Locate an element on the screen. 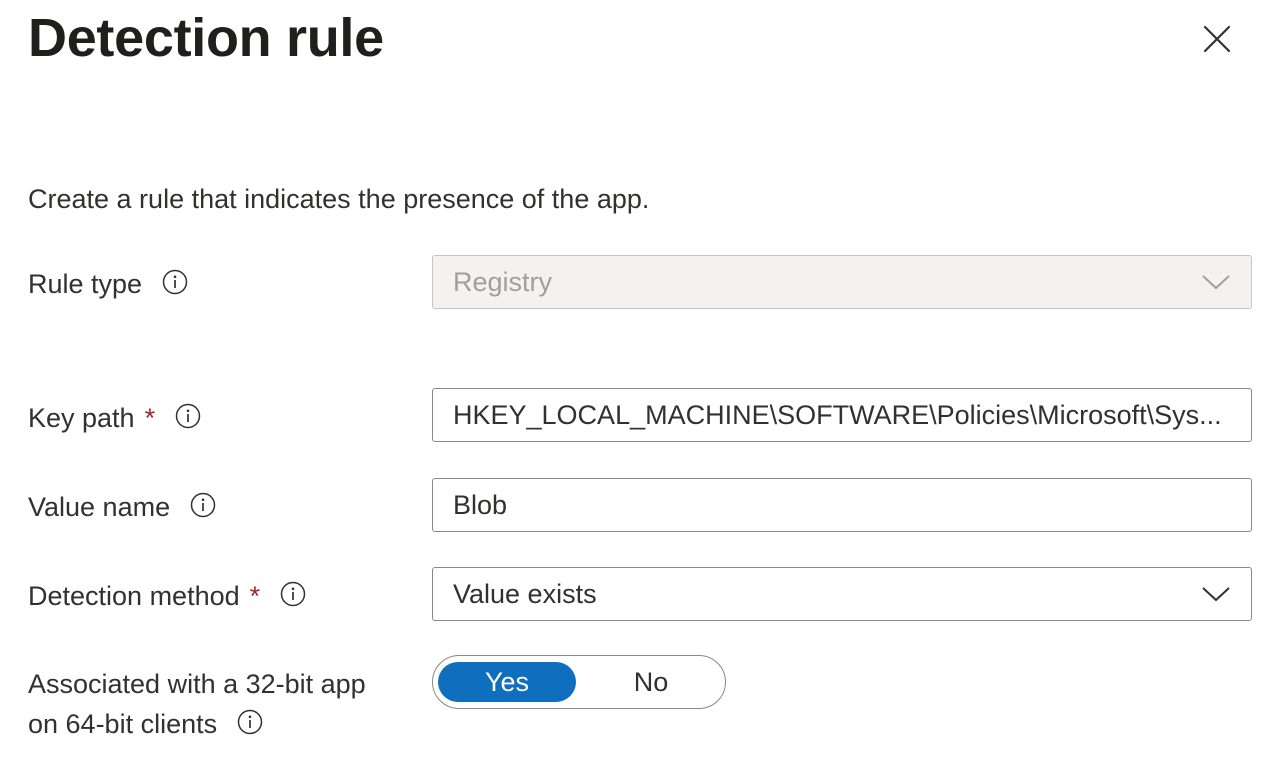 This screenshot has height=777, width=1269. associated-32bit-label-line1: Associated with a 32-bit app is located at coordinates (197, 684).